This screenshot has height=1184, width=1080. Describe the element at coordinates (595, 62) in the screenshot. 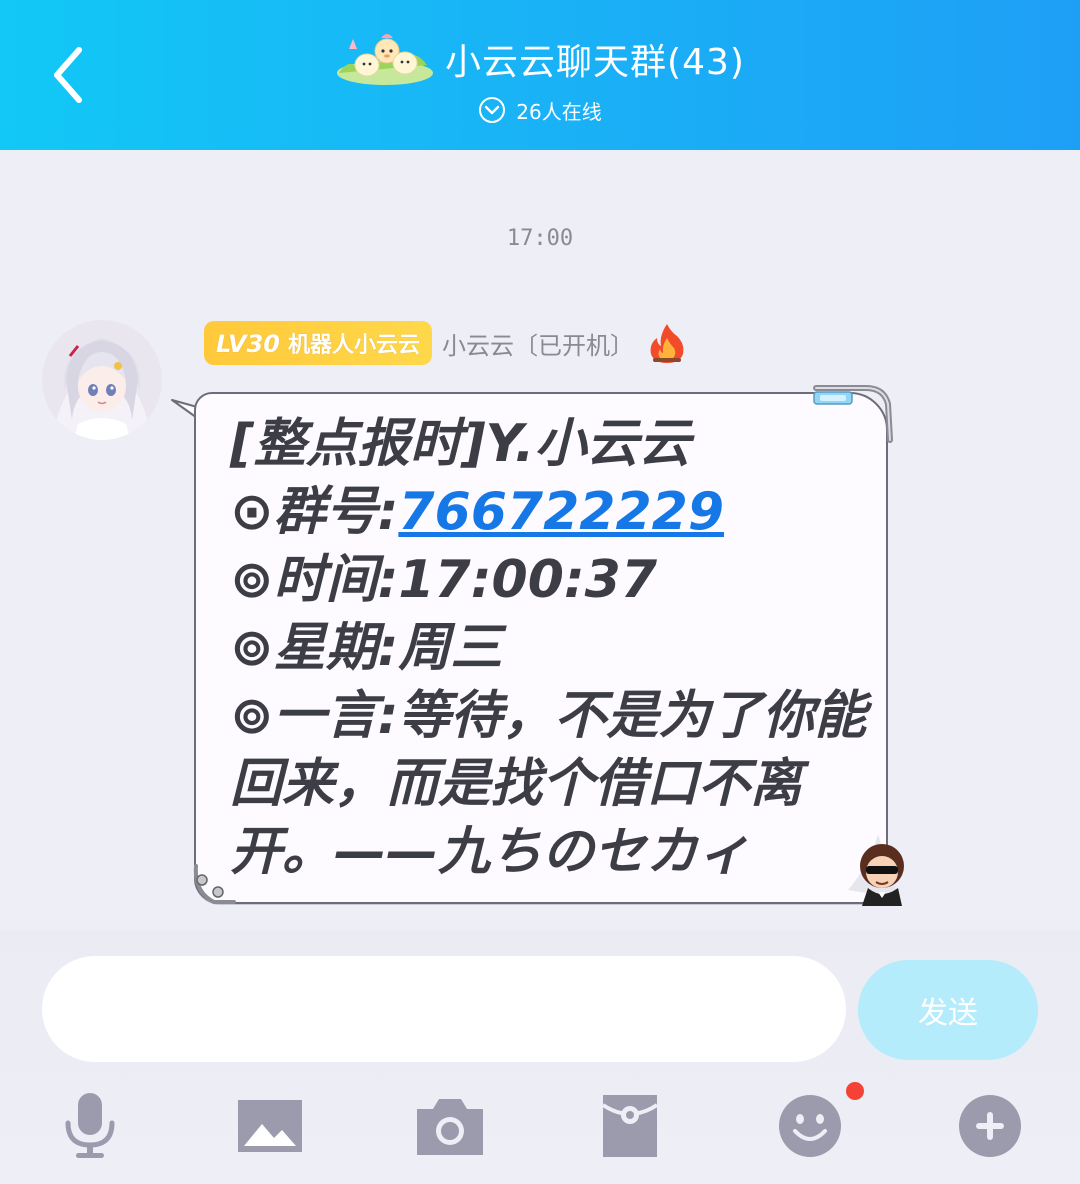

I see `chat-title: 小云云聊天群(43)` at that location.